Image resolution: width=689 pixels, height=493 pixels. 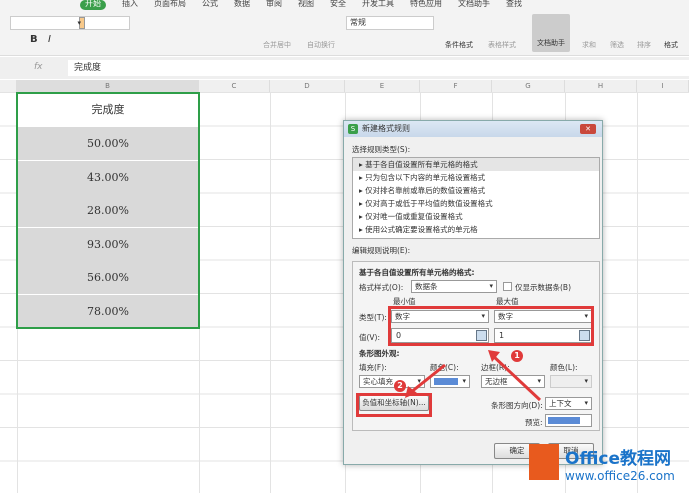 What do you see at coordinates (517, 356) in the screenshot?
I see `step-badge-1: 1` at bounding box center [517, 356].